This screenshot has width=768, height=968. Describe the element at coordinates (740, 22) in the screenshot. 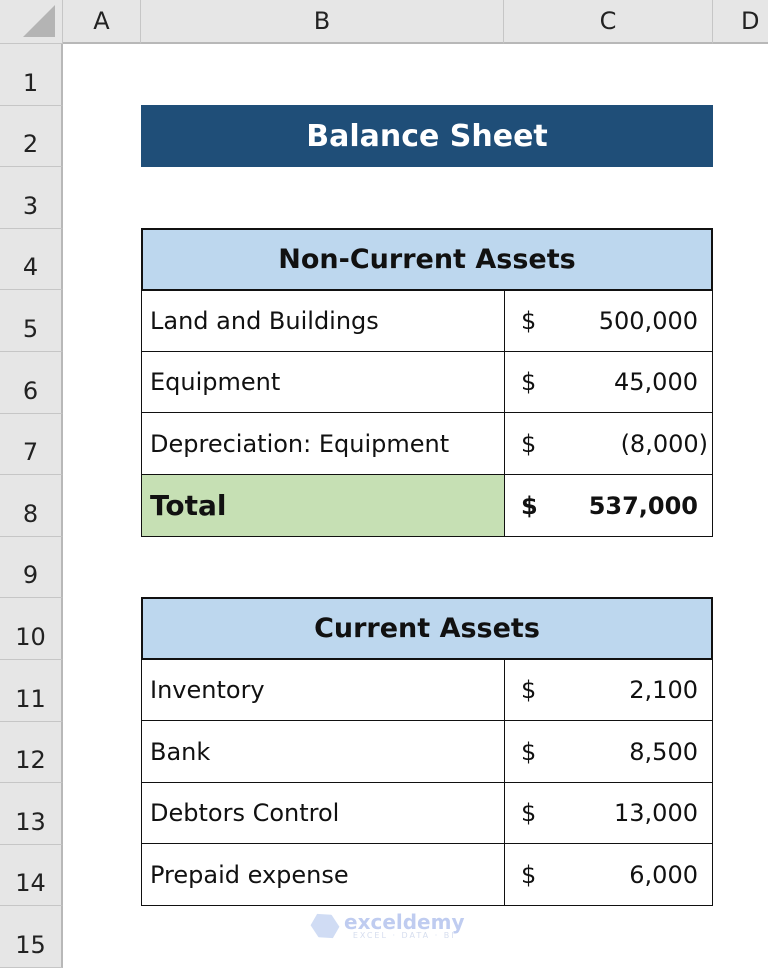

I see `column-header-d: D` at that location.